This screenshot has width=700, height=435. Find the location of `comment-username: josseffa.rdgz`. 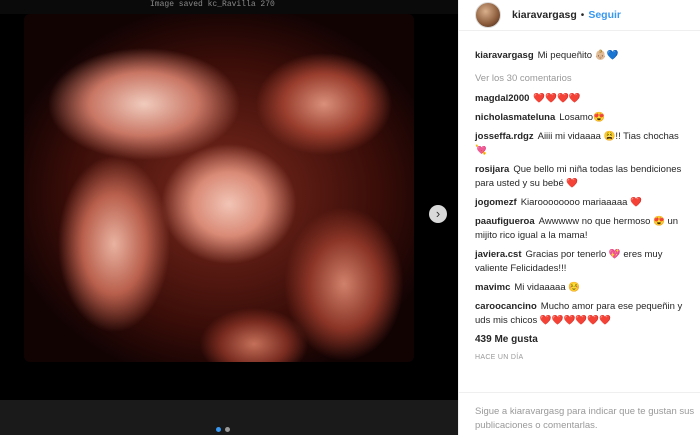

comment-username: josseffa.rdgz is located at coordinates (504, 136).